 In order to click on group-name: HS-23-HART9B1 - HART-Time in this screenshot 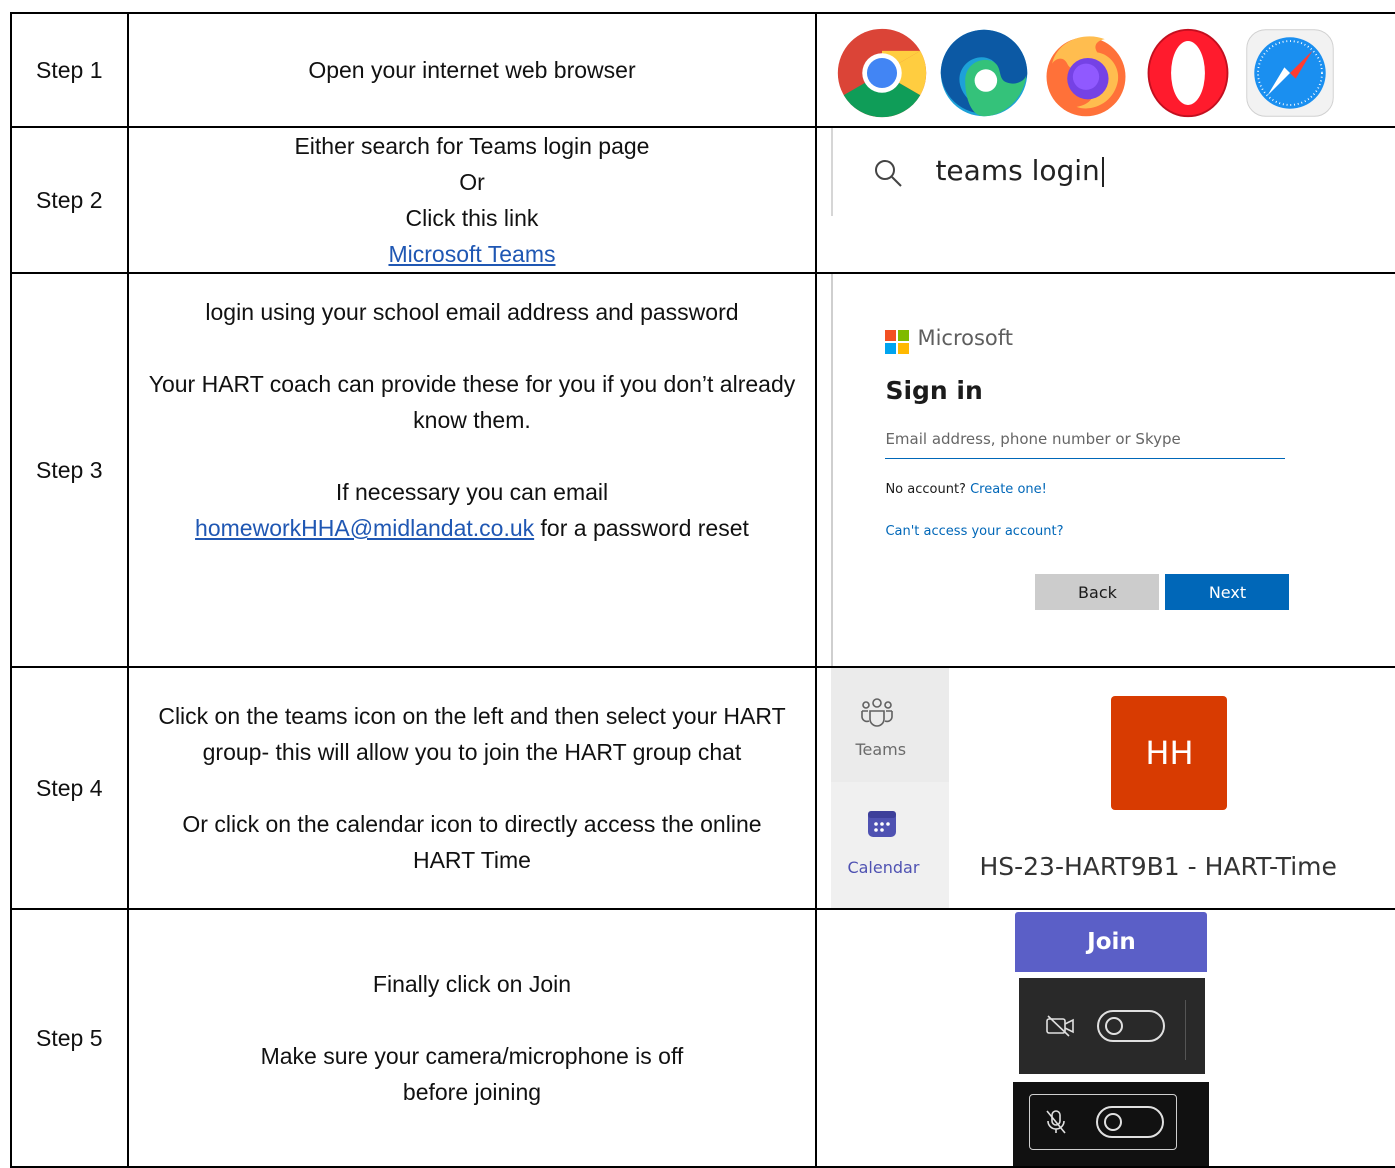, I will do `click(1157, 866)`.